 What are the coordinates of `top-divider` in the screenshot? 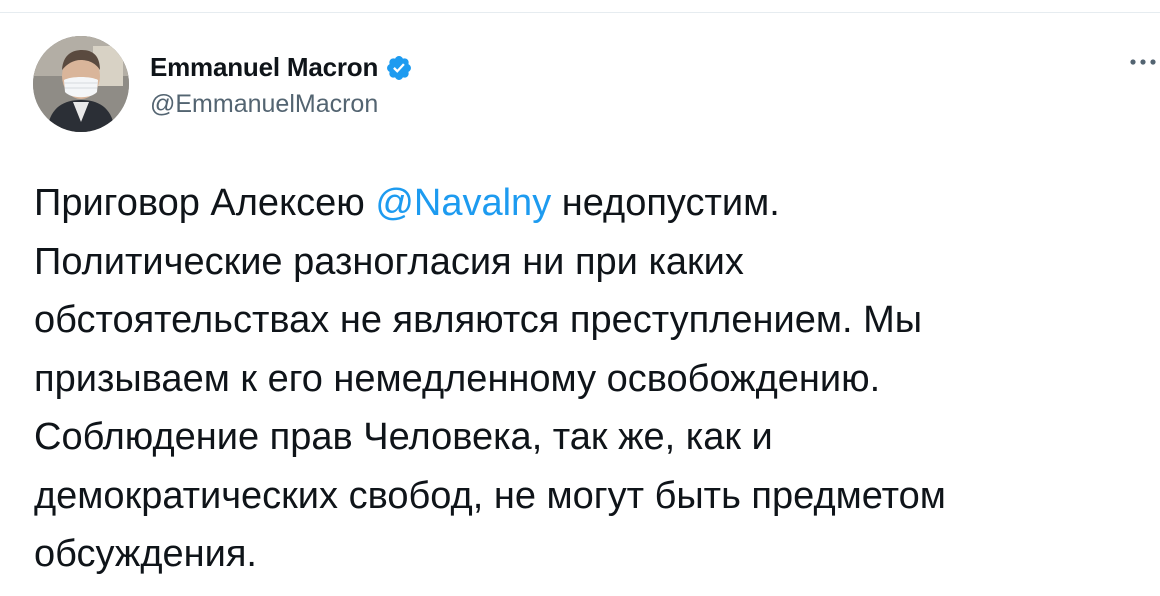 It's located at (580, 6).